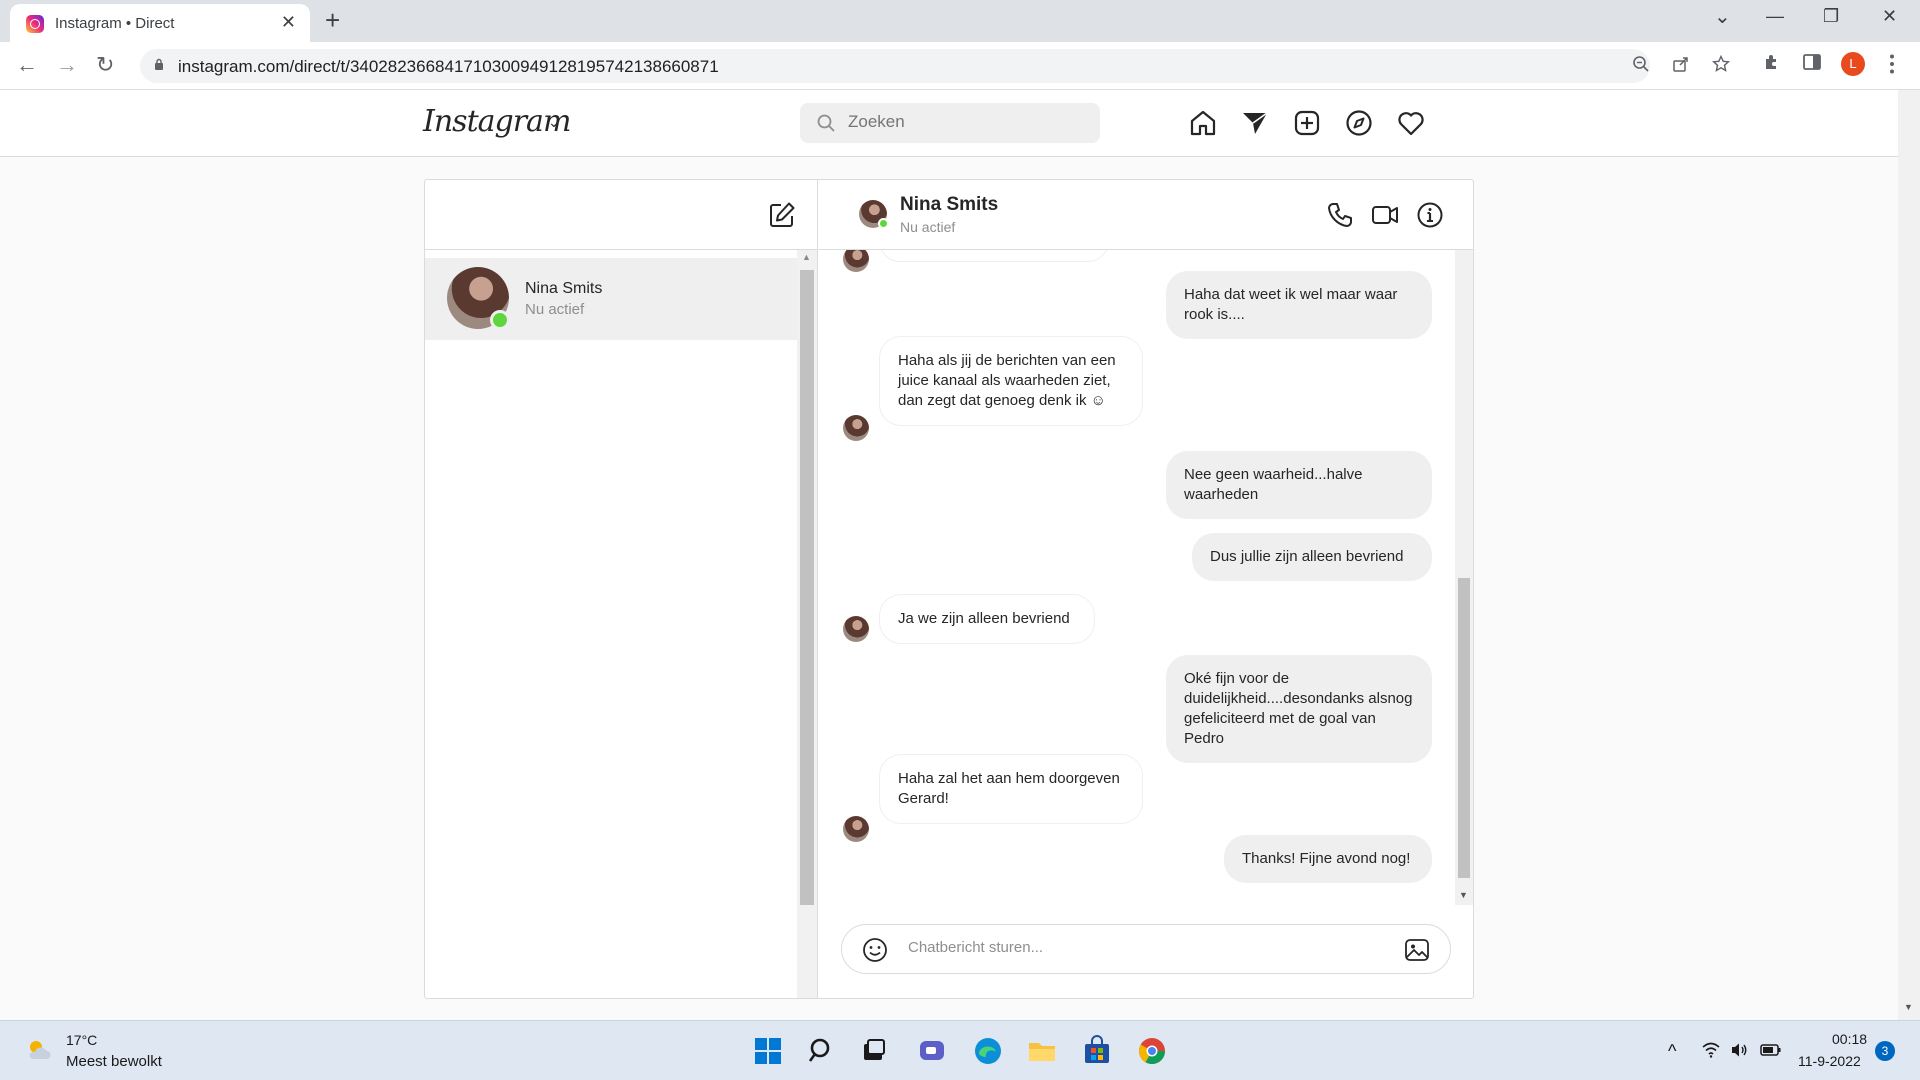  I want to click on message-bubble-incoming, so click(994, 256).